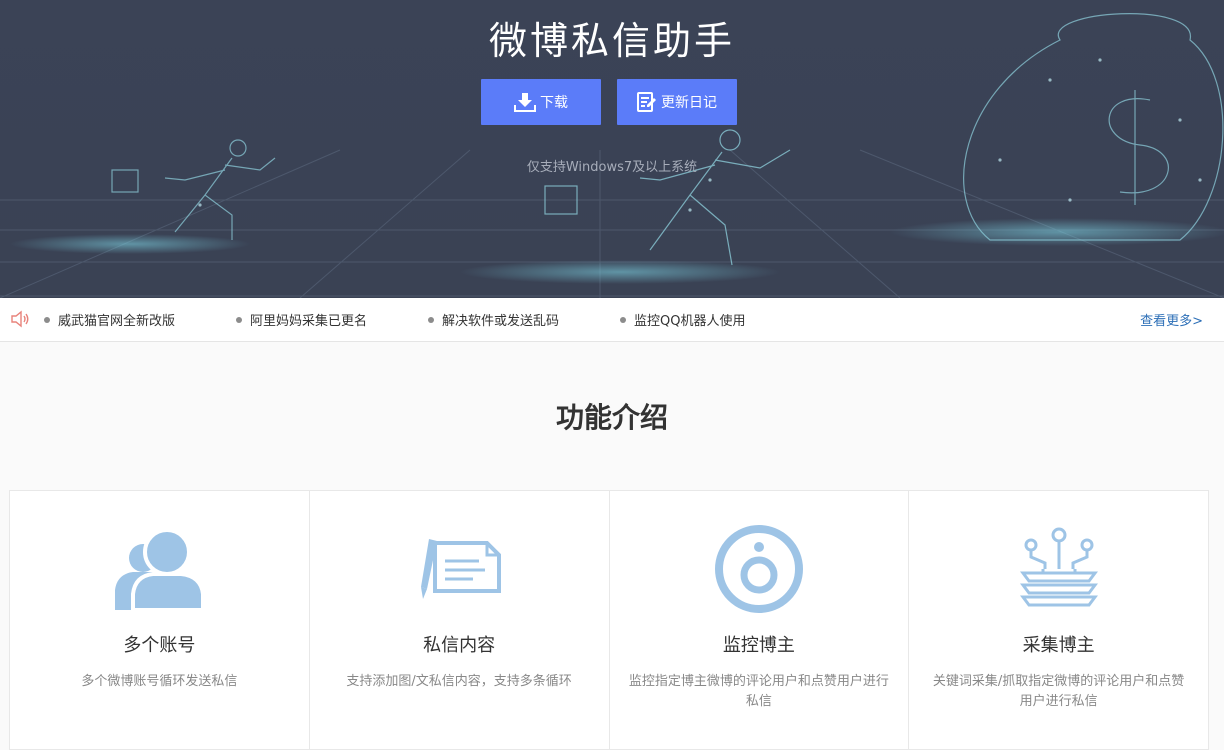 The height and width of the screenshot is (750, 1224). Describe the element at coordinates (689, 103) in the screenshot. I see `changelog-button-label: 更新日记` at that location.